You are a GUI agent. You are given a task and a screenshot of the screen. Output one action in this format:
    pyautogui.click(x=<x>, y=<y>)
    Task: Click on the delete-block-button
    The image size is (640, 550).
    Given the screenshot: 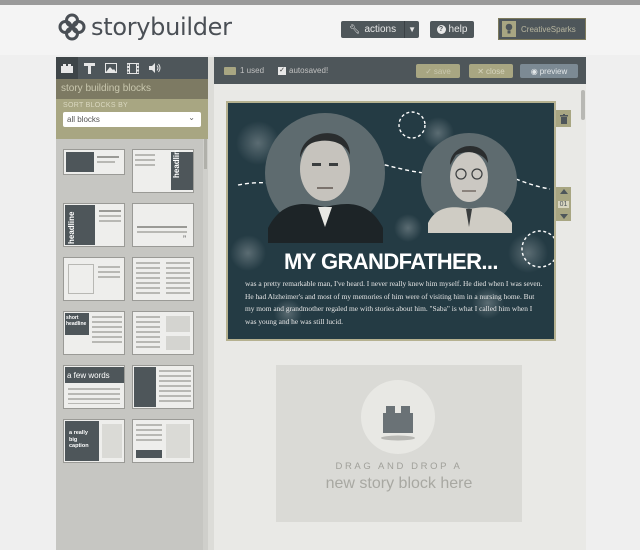 What is the action you would take?
    pyautogui.click(x=563, y=118)
    